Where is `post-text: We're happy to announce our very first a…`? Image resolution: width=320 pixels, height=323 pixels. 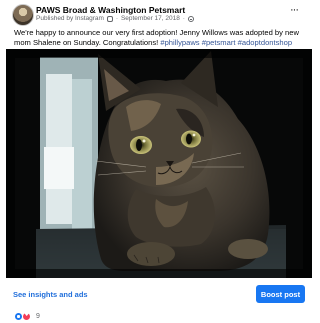
post-text: We're happy to announce our very first a… is located at coordinates (162, 38).